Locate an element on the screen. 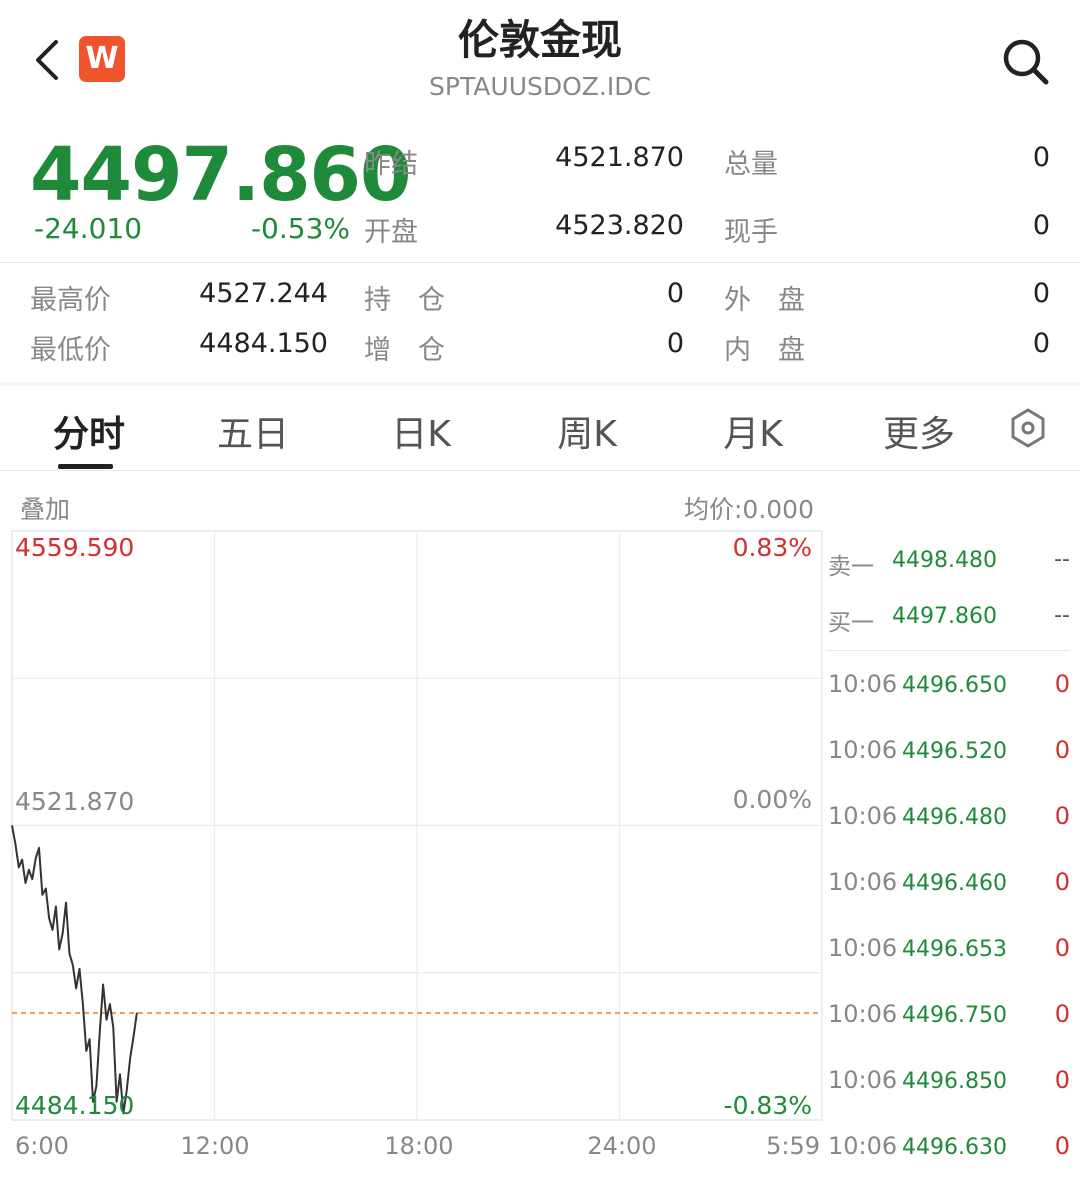 Image resolution: width=1080 pixels, height=1178 pixels. high-value: 4527.244 is located at coordinates (263, 293).